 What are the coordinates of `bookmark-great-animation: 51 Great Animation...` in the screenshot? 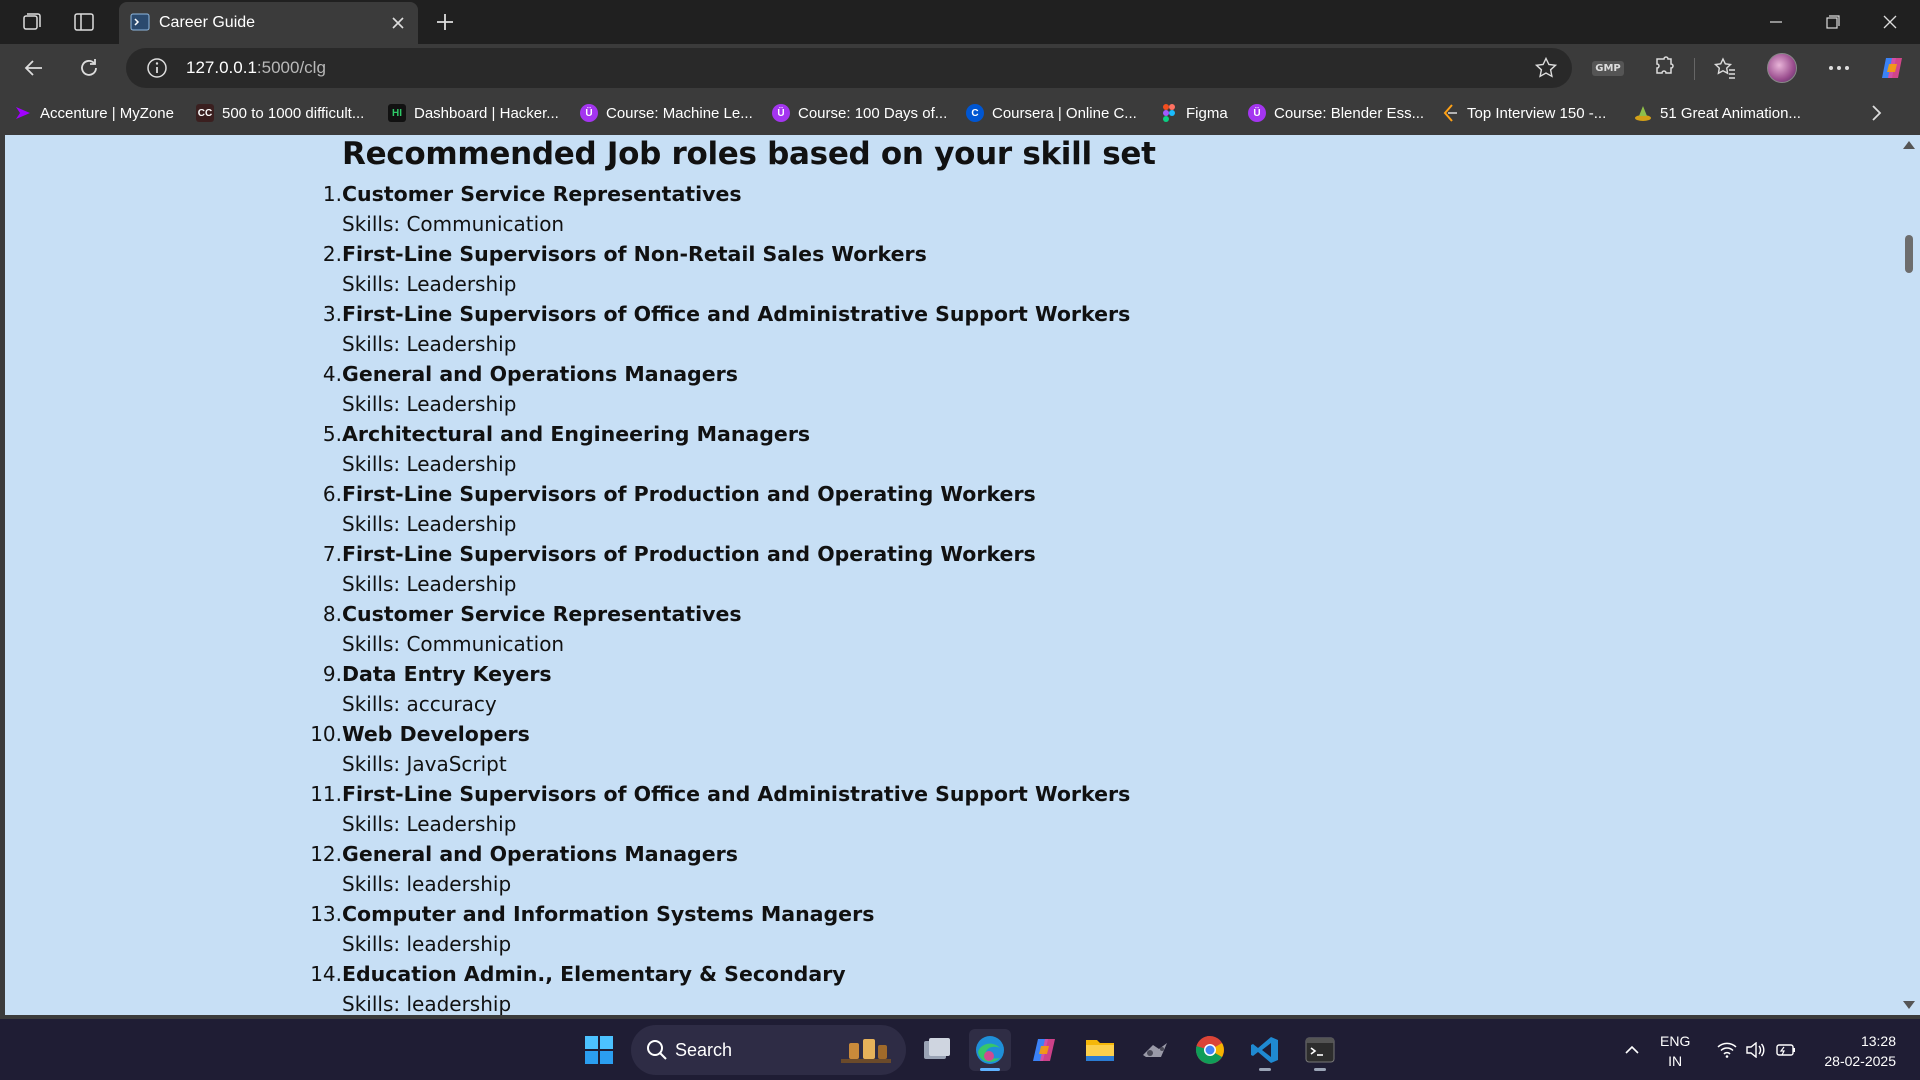 It's located at (1717, 113).